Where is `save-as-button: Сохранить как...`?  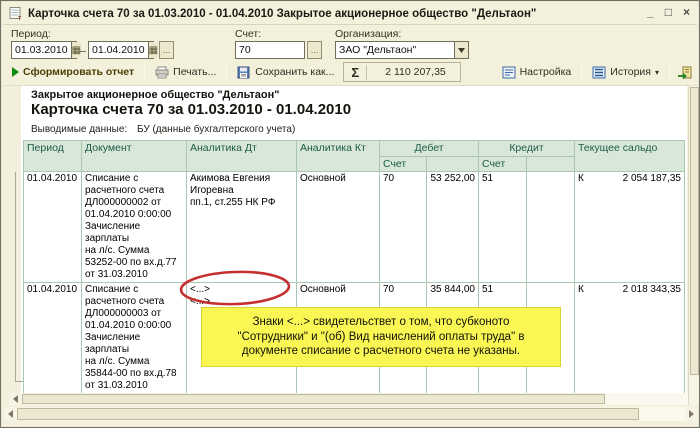
save-as-button: Сохранить как... is located at coordinates (285, 72).